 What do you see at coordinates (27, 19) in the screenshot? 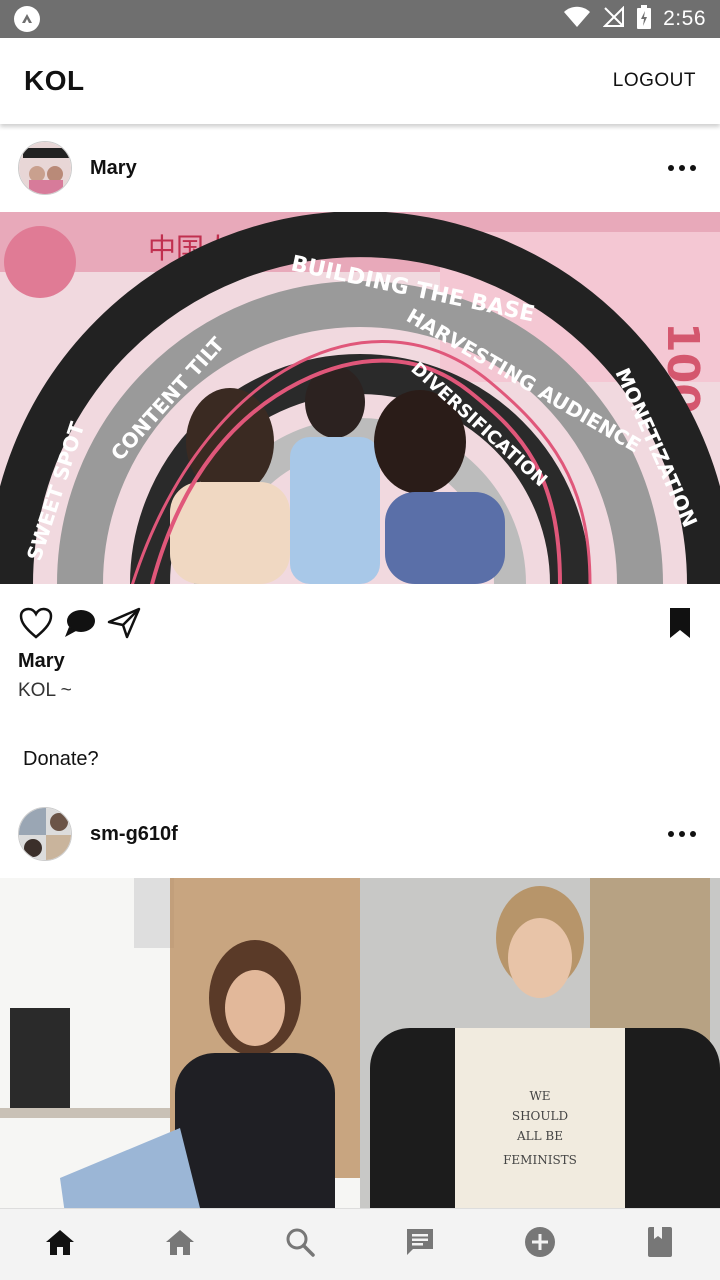
I see `app-indicator-icon` at bounding box center [27, 19].